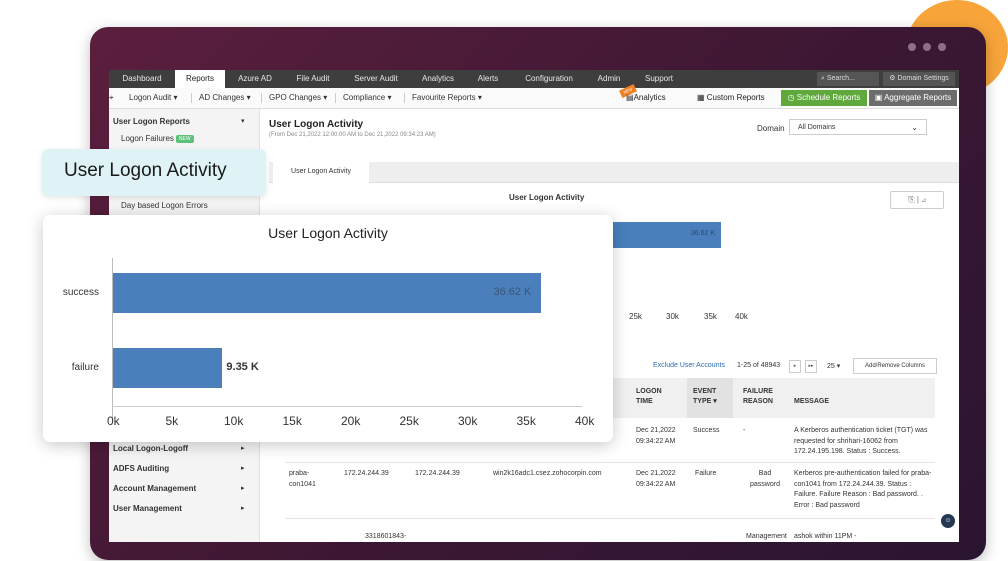  What do you see at coordinates (80, 292) in the screenshot?
I see `category-label-success: success` at bounding box center [80, 292].